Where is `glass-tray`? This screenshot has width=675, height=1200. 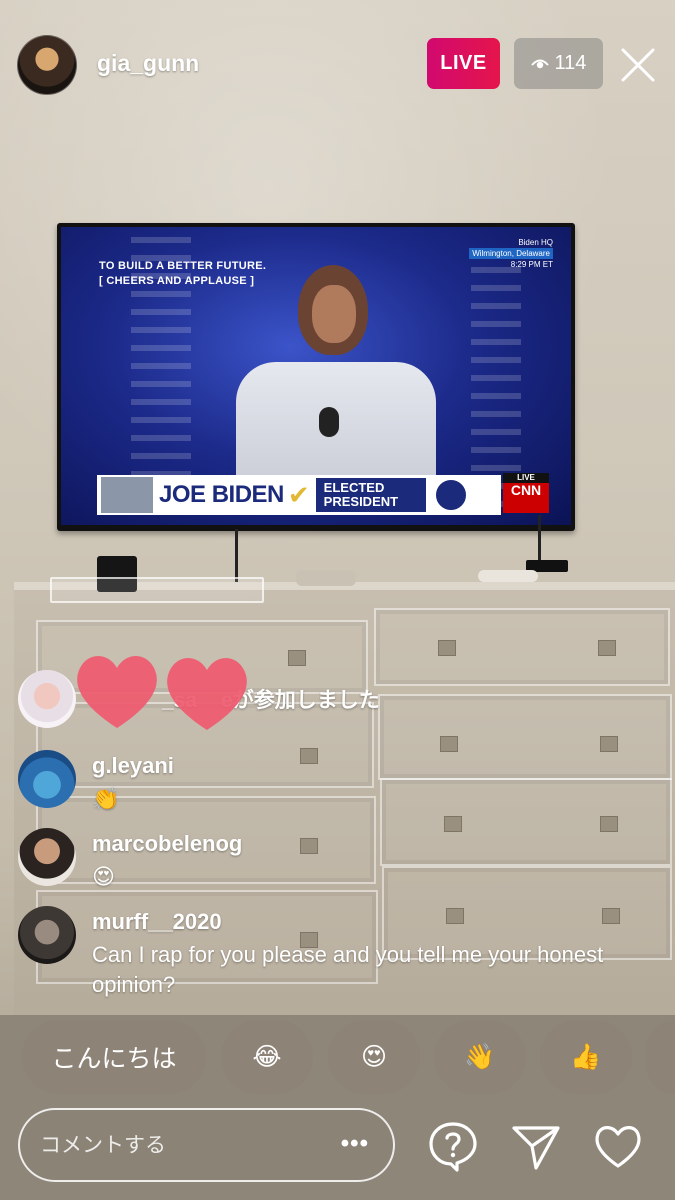 glass-tray is located at coordinates (157, 590).